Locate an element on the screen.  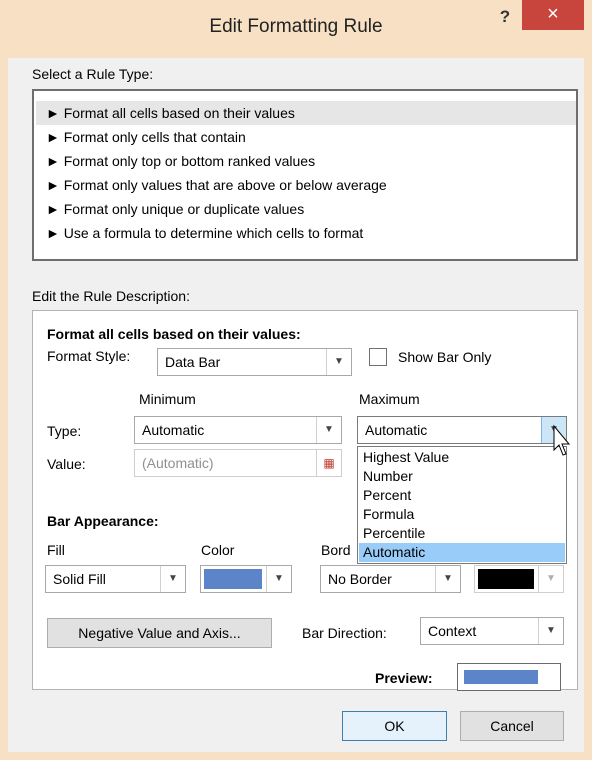
bar-appearance-heading: Bar Appearance: is located at coordinates (103, 521).